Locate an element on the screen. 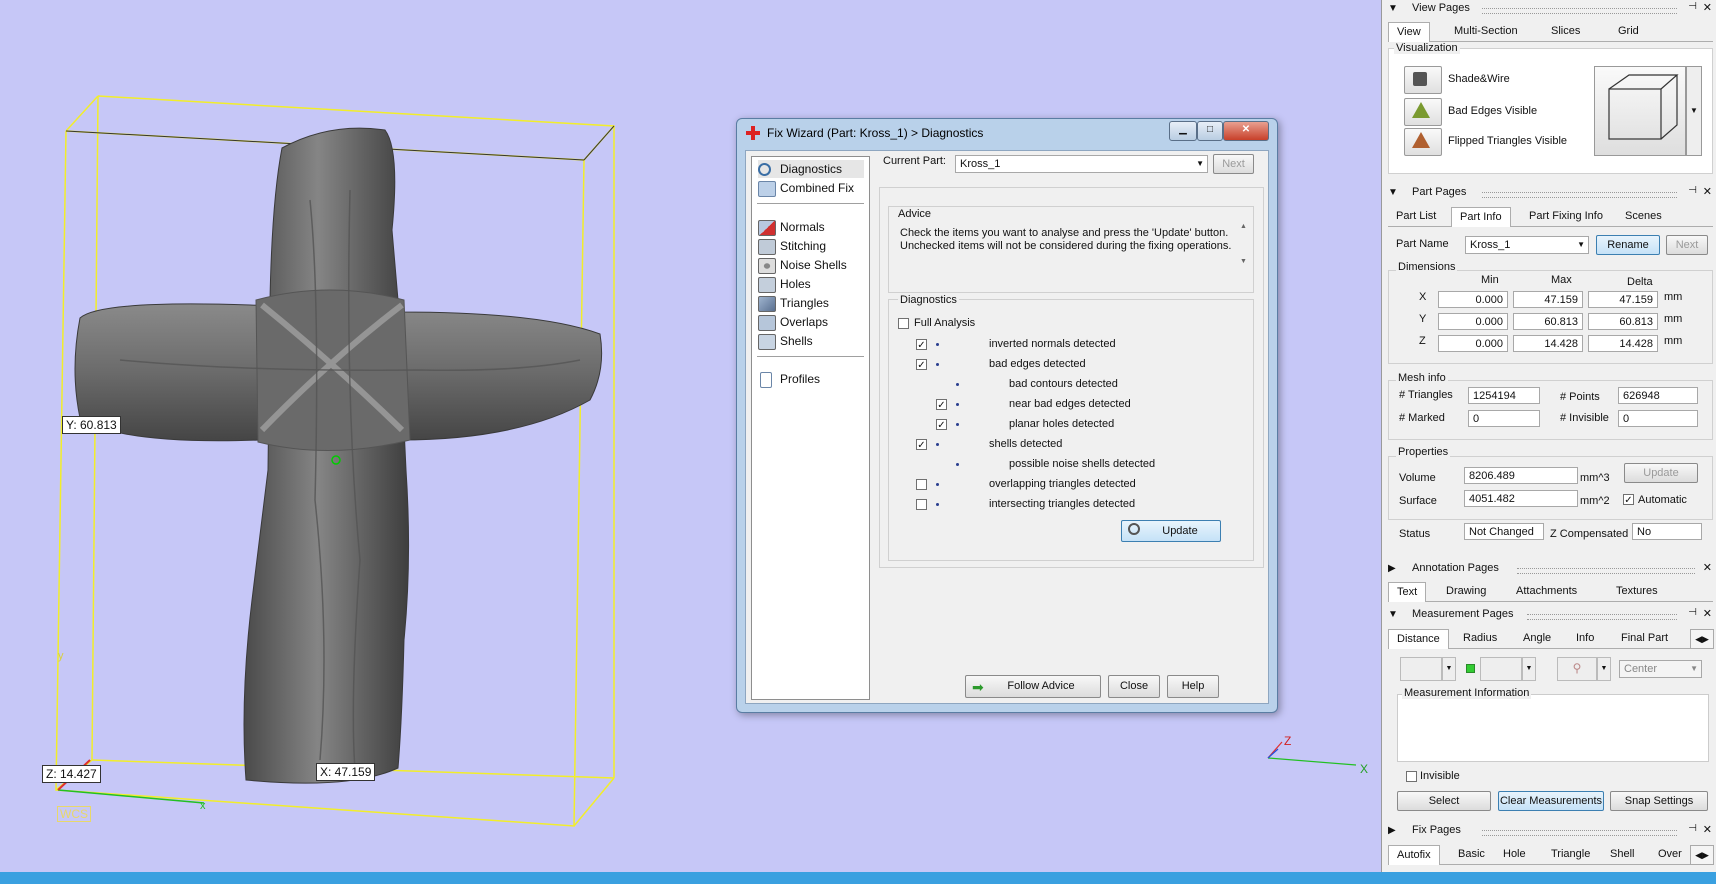 The image size is (1716, 884). nav-item-overlaps: Overlaps is located at coordinates (793, 322).